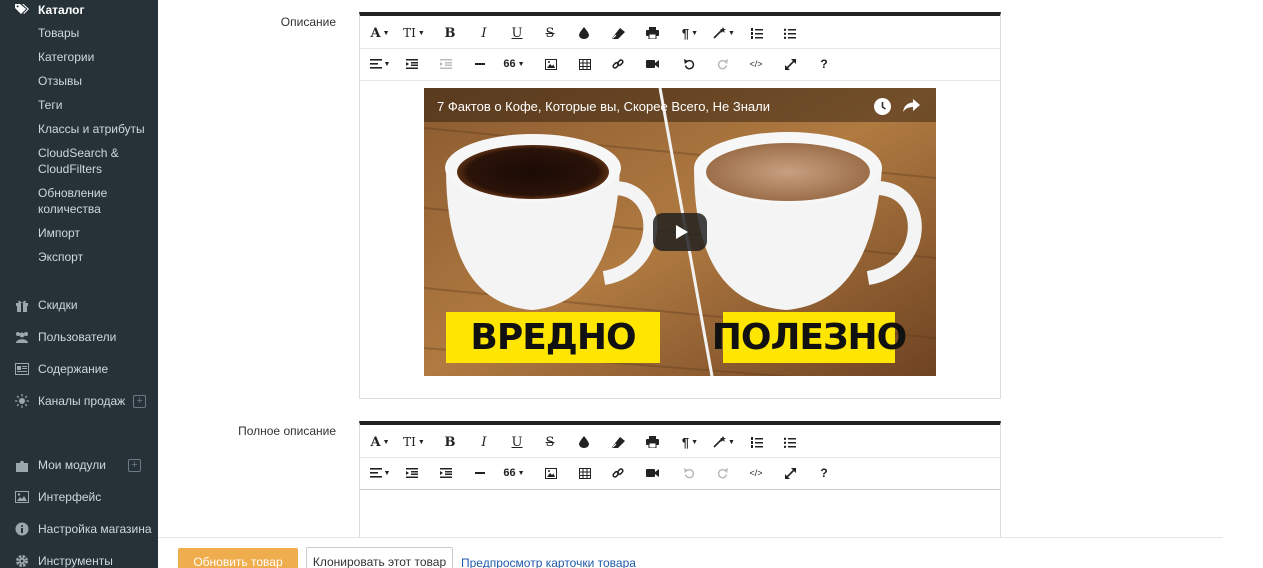 This screenshot has width=1263, height=568. Describe the element at coordinates (882, 106) in the screenshot. I see `watch-later-icon` at that location.